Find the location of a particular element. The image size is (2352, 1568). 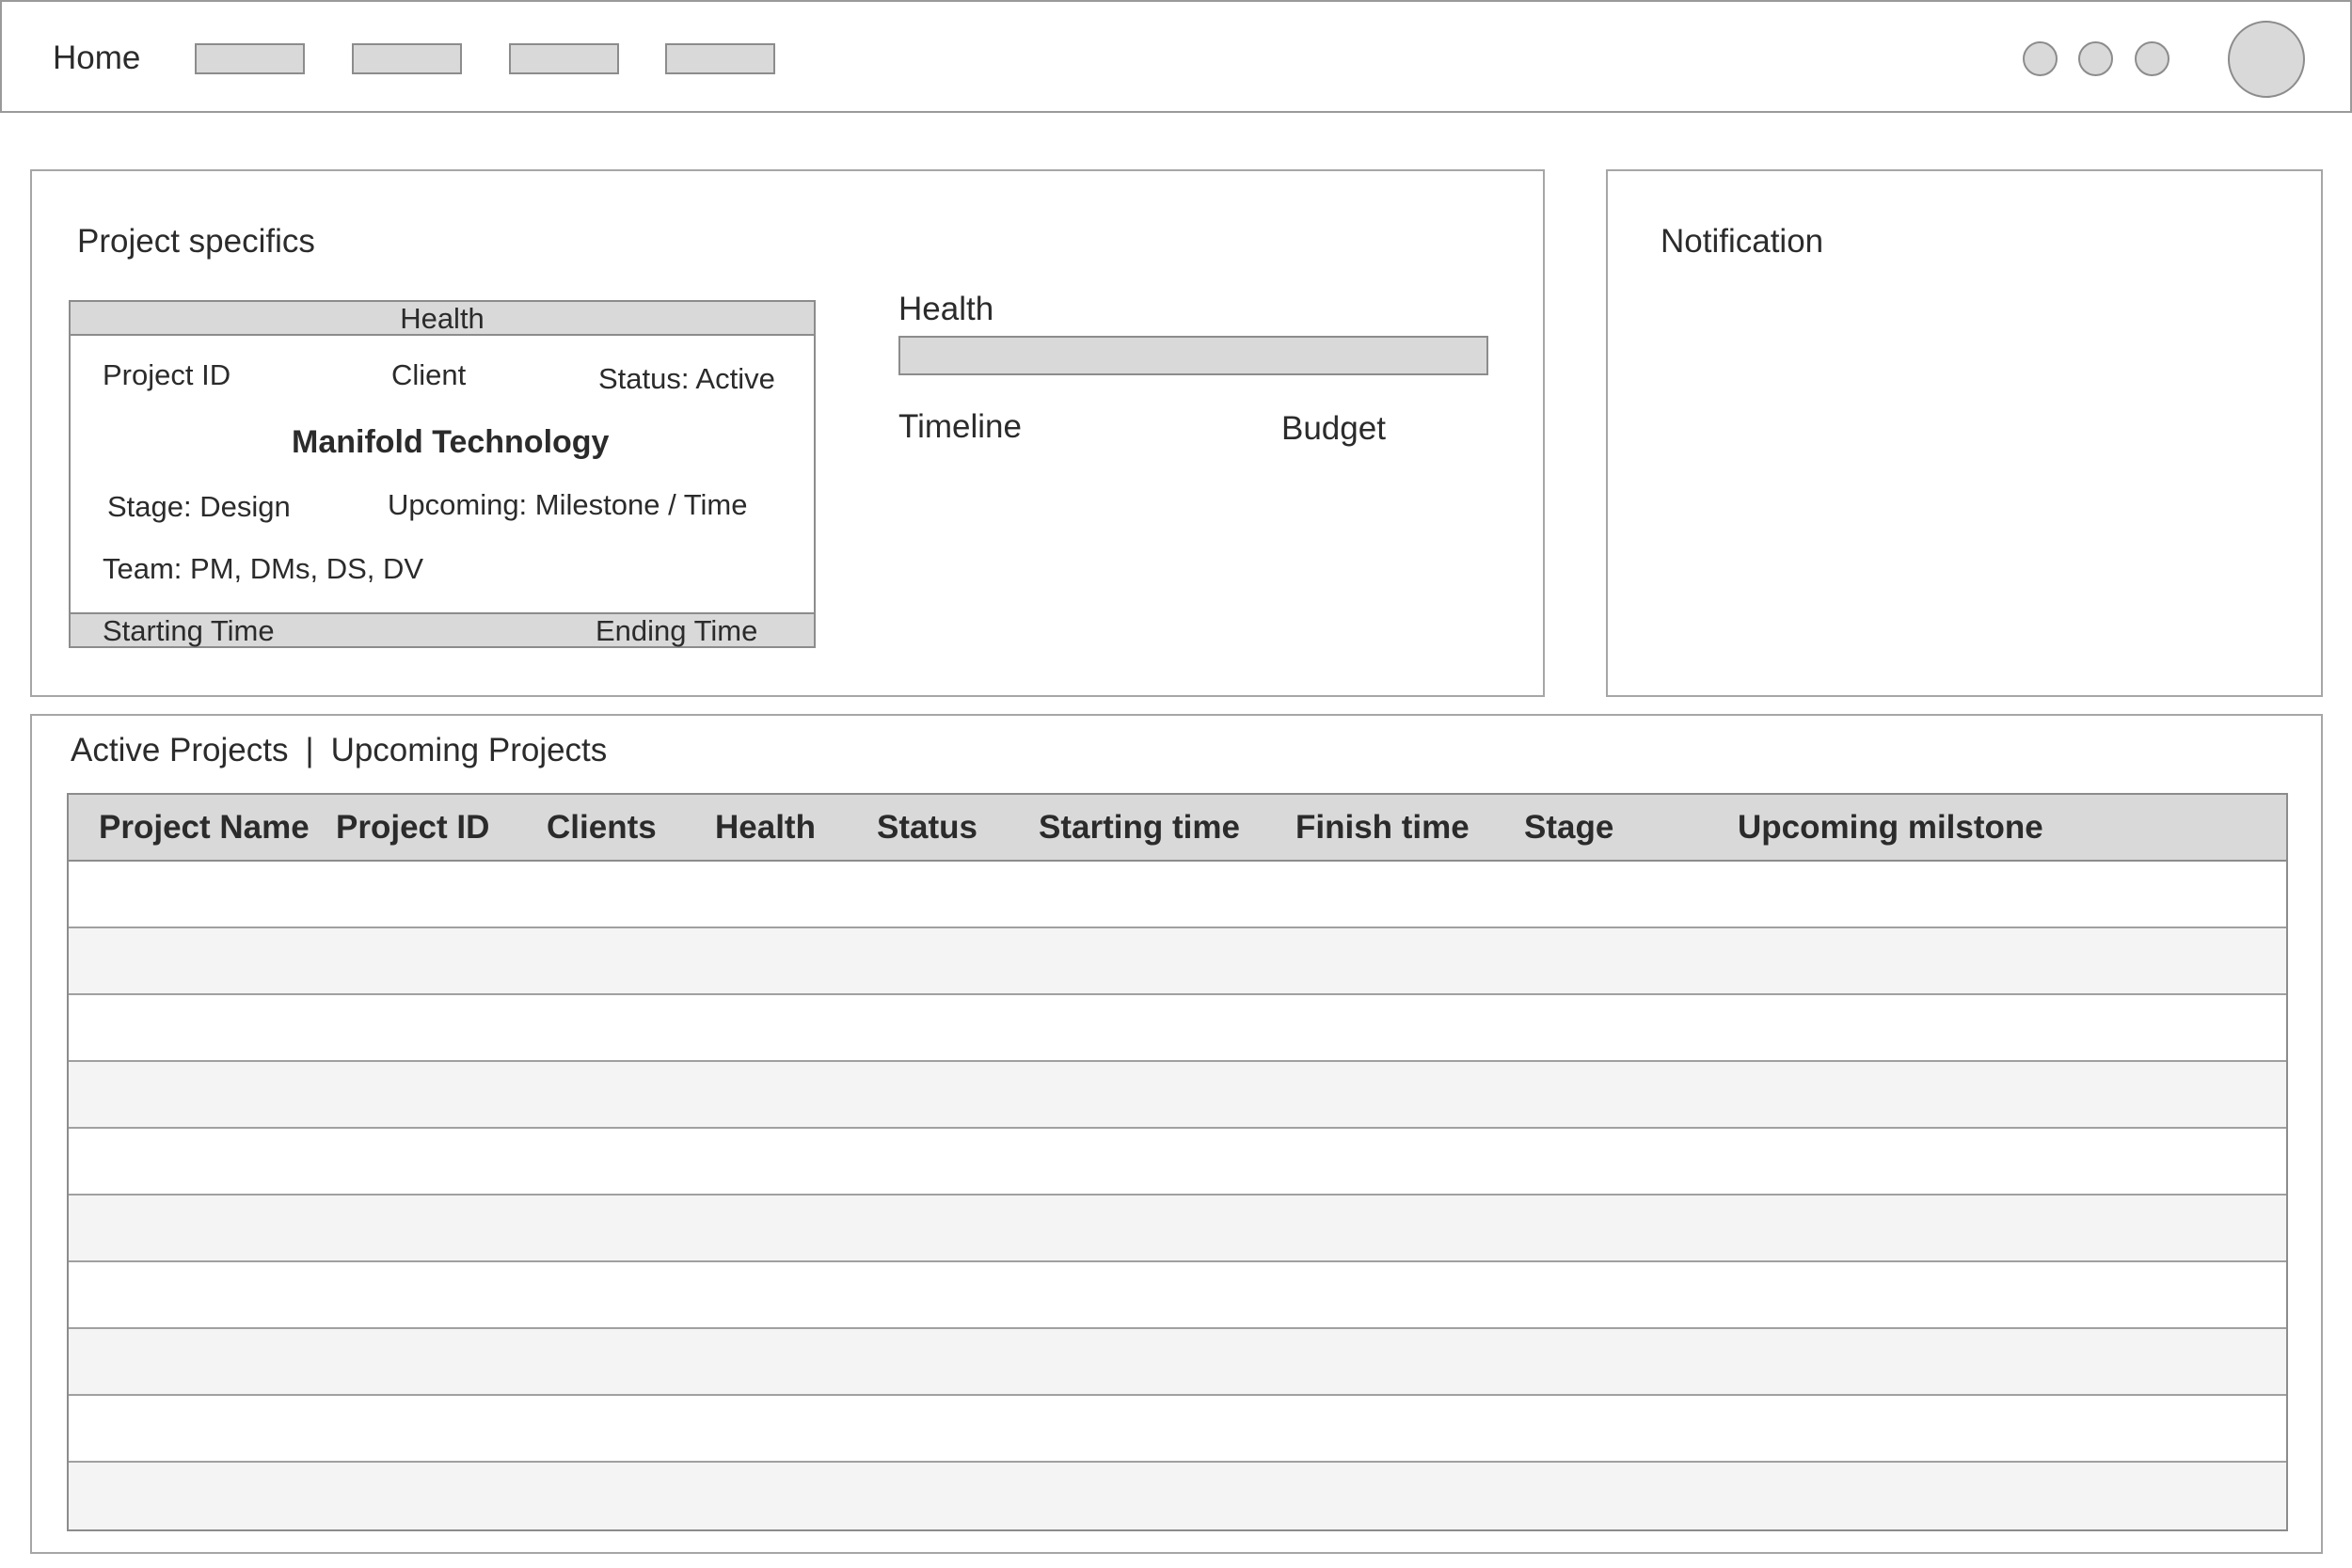

tab-active-projects: Active Projects is located at coordinates (179, 750).